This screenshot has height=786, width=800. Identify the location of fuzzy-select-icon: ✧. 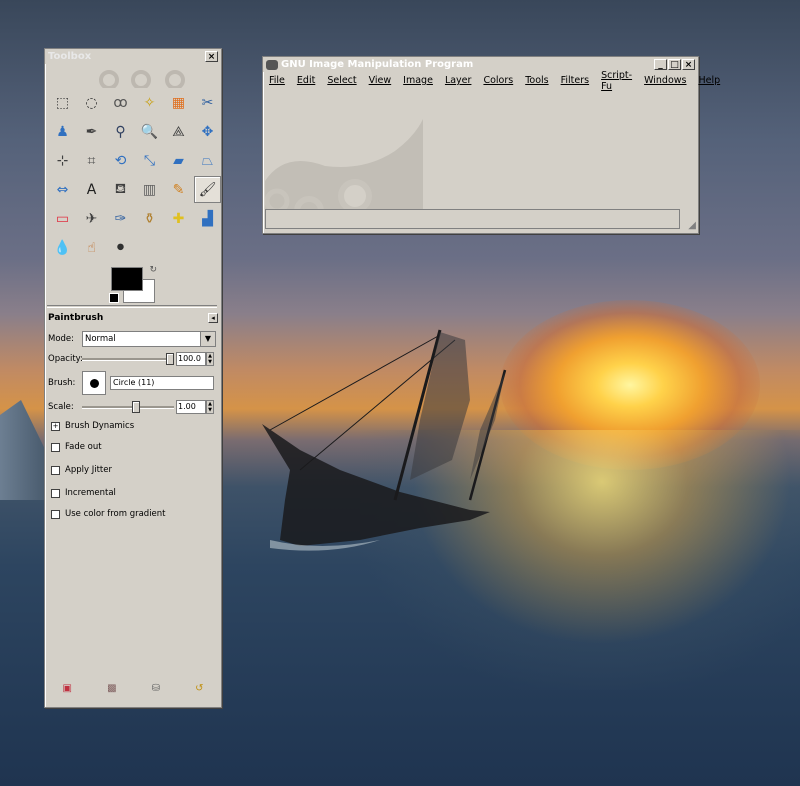
(149, 102).